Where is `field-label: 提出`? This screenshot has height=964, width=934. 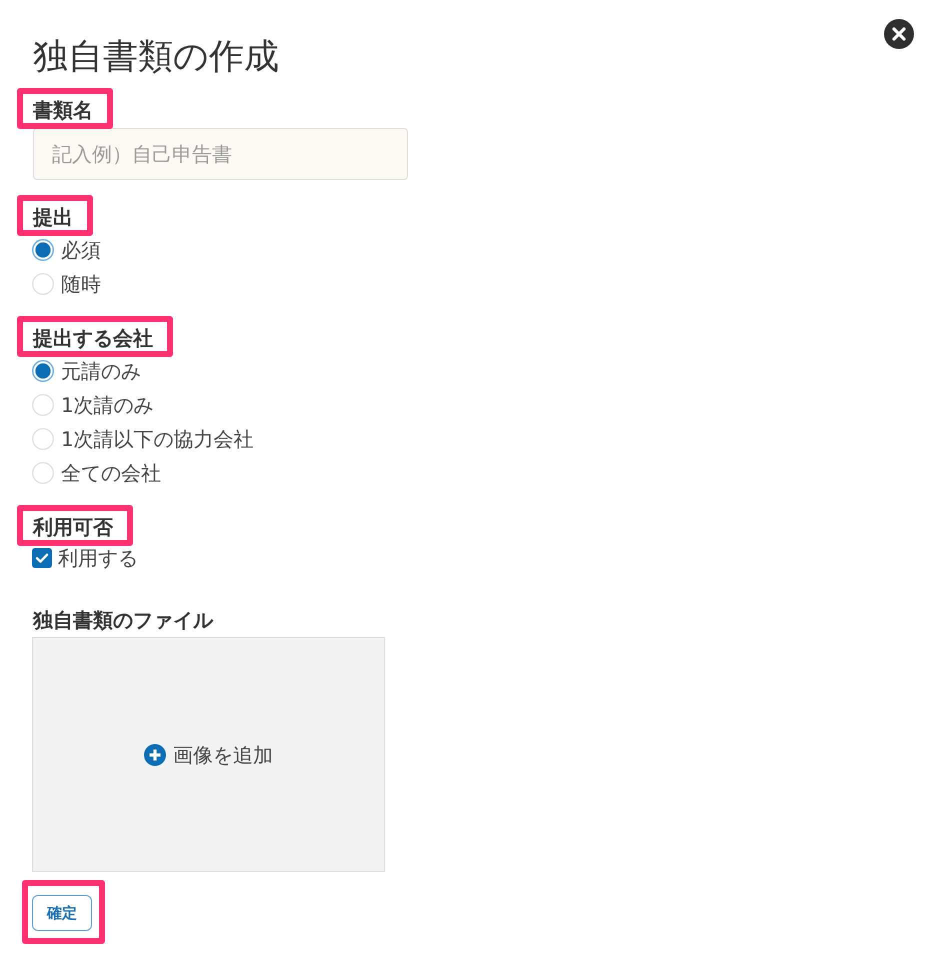
field-label: 提出 is located at coordinates (53, 217).